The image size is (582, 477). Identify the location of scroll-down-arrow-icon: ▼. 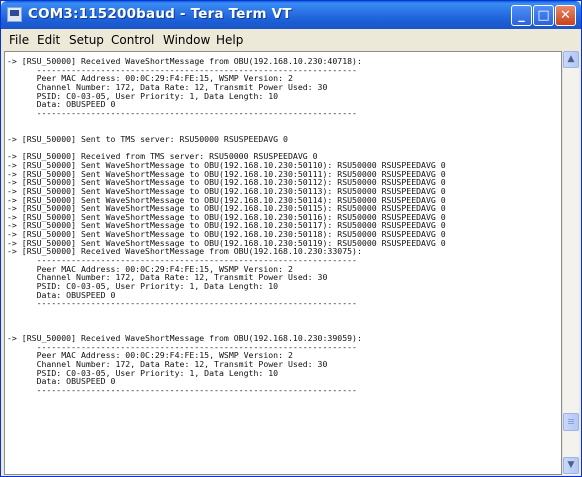
(571, 465).